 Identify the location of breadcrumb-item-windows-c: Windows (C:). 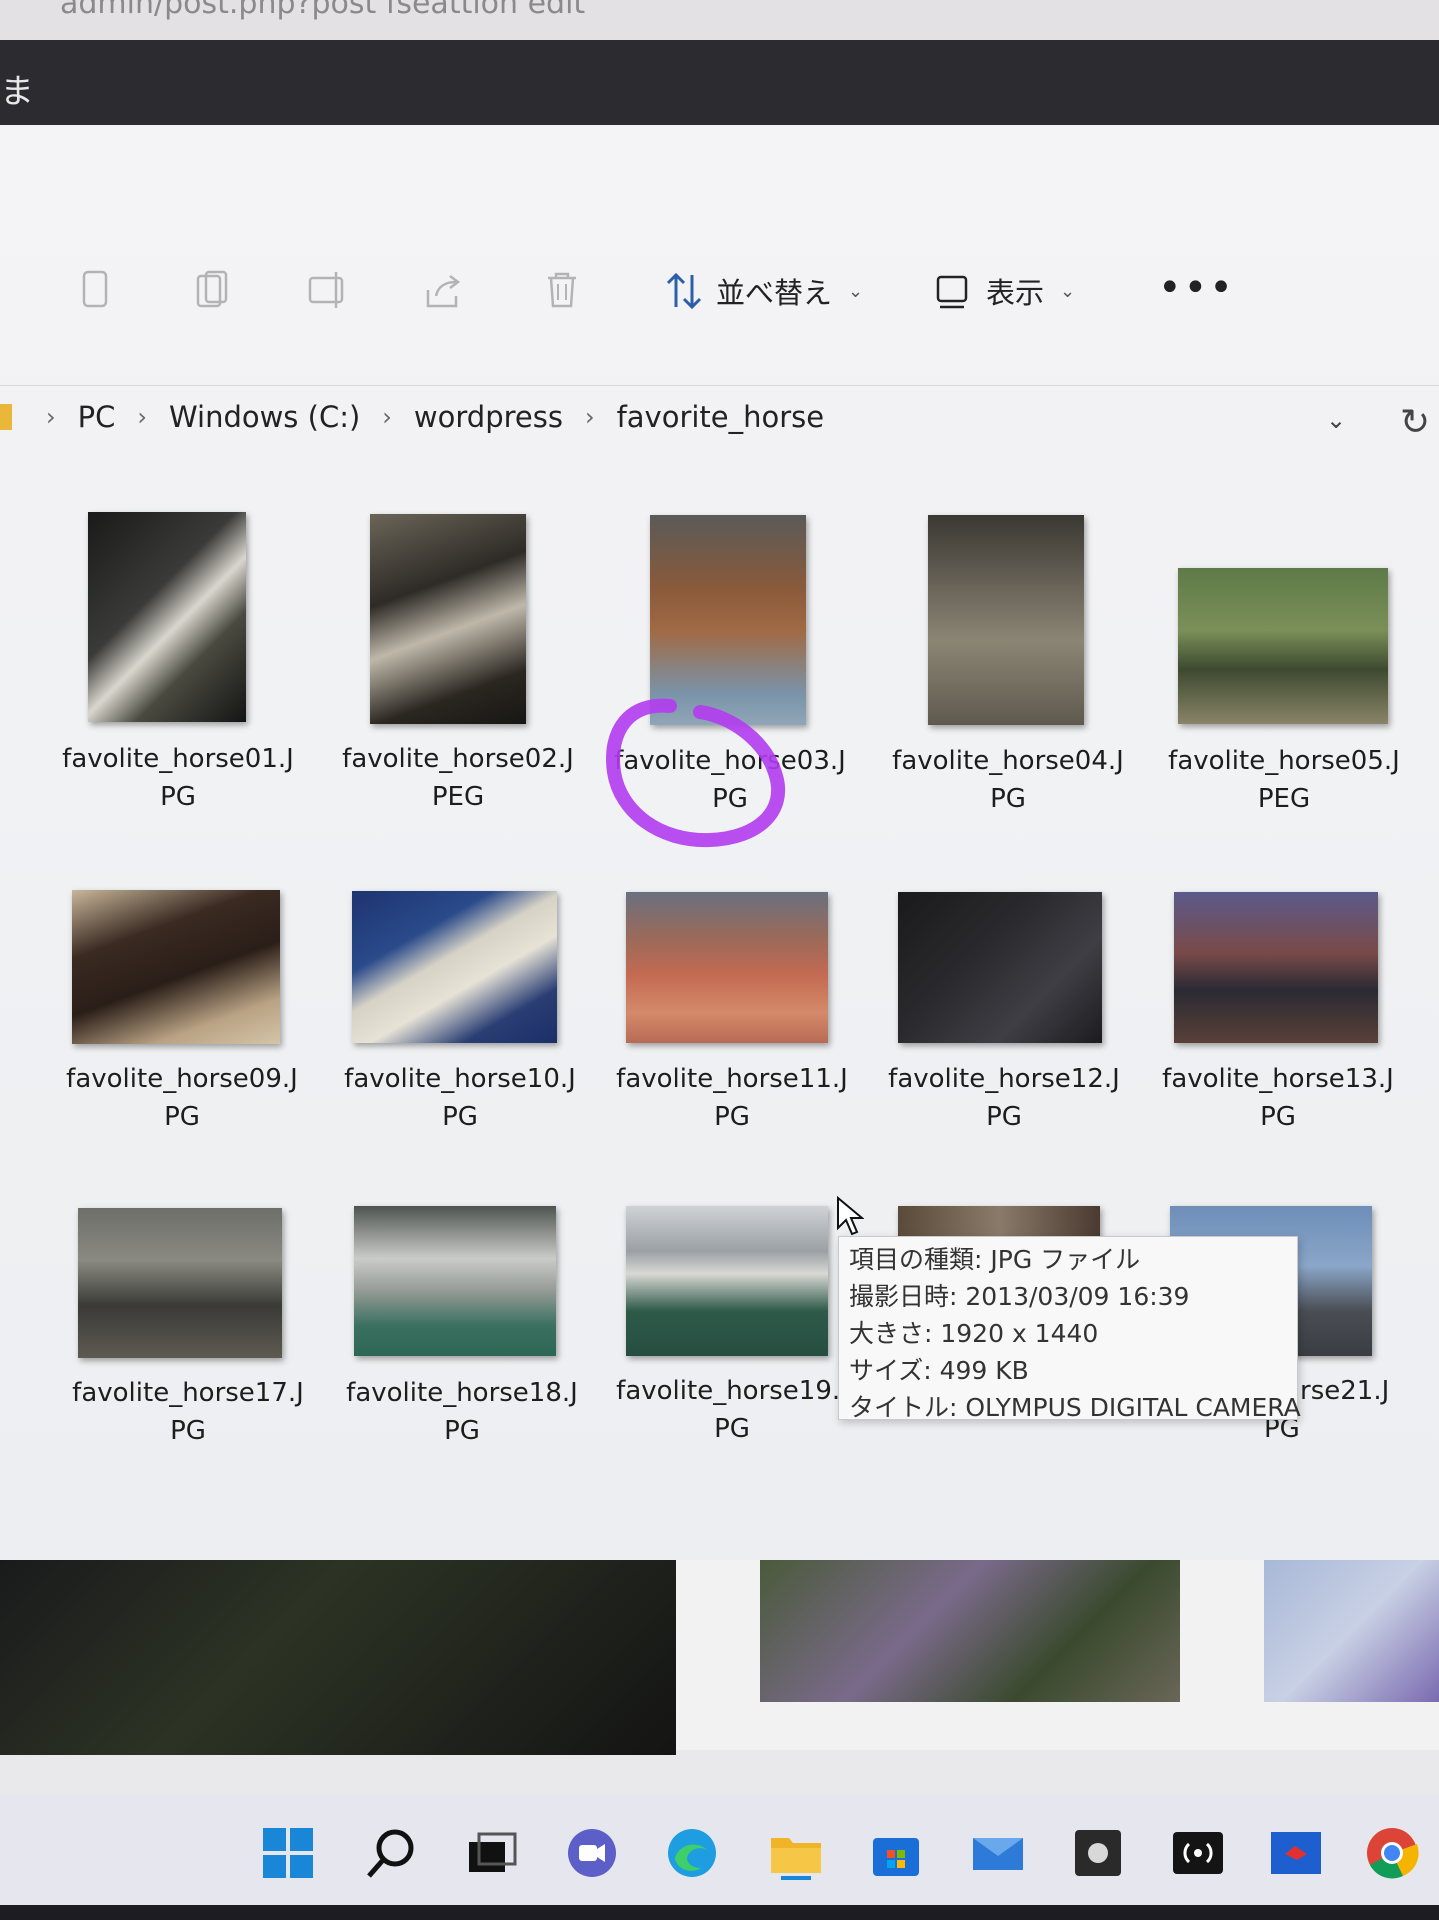
(264, 417).